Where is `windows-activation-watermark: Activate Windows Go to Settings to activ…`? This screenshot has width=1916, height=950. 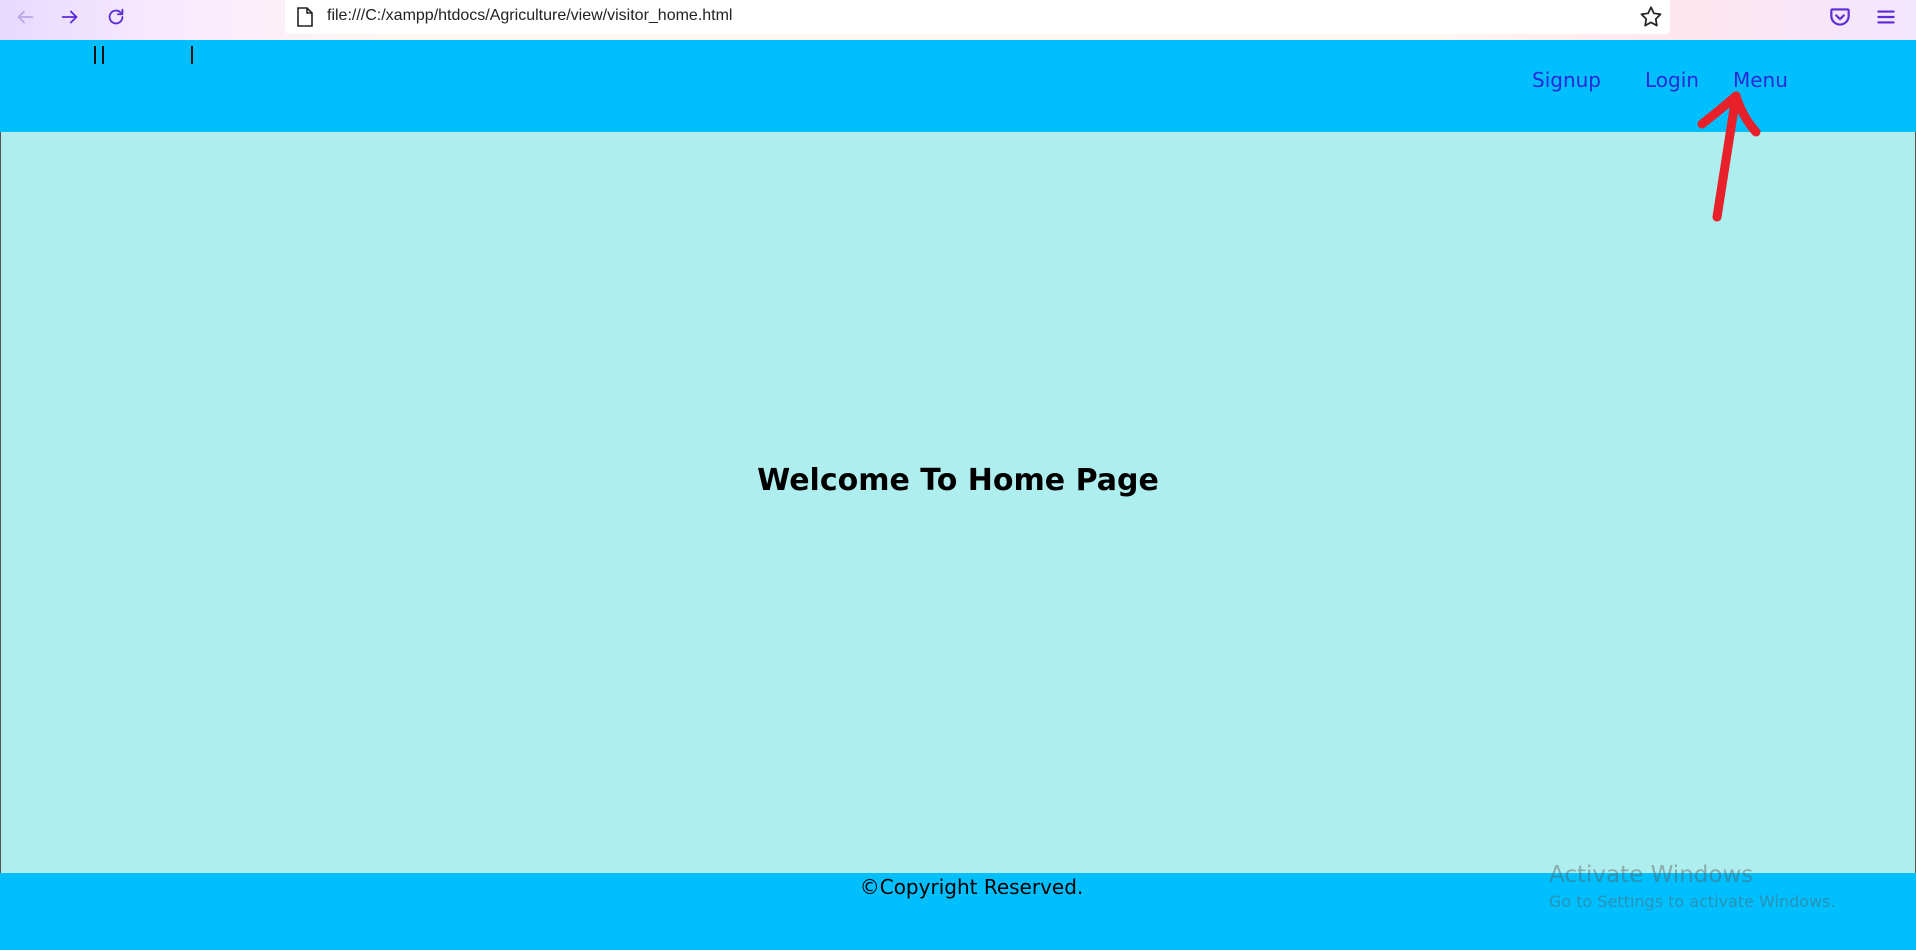 windows-activation-watermark: Activate Windows Go to Settings to activ… is located at coordinates (1692, 887).